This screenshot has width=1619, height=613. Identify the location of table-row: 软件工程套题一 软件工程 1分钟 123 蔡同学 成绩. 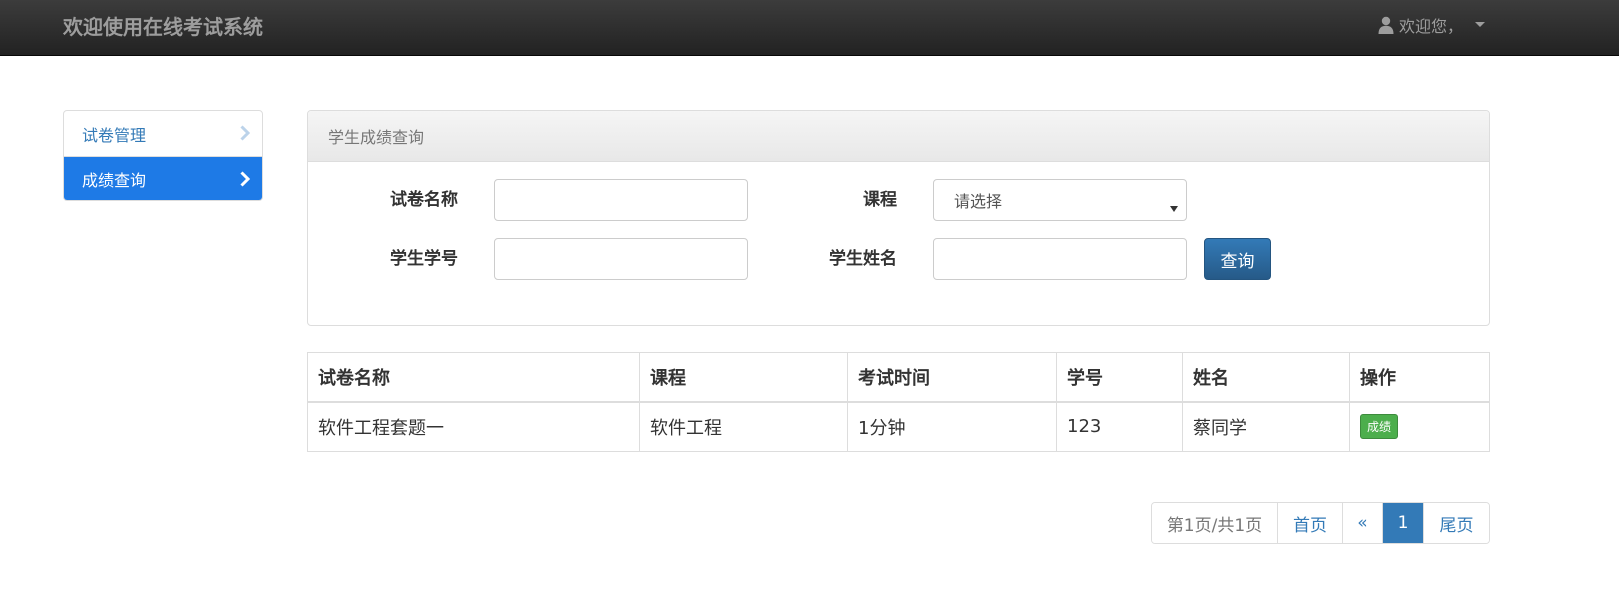
(898, 426).